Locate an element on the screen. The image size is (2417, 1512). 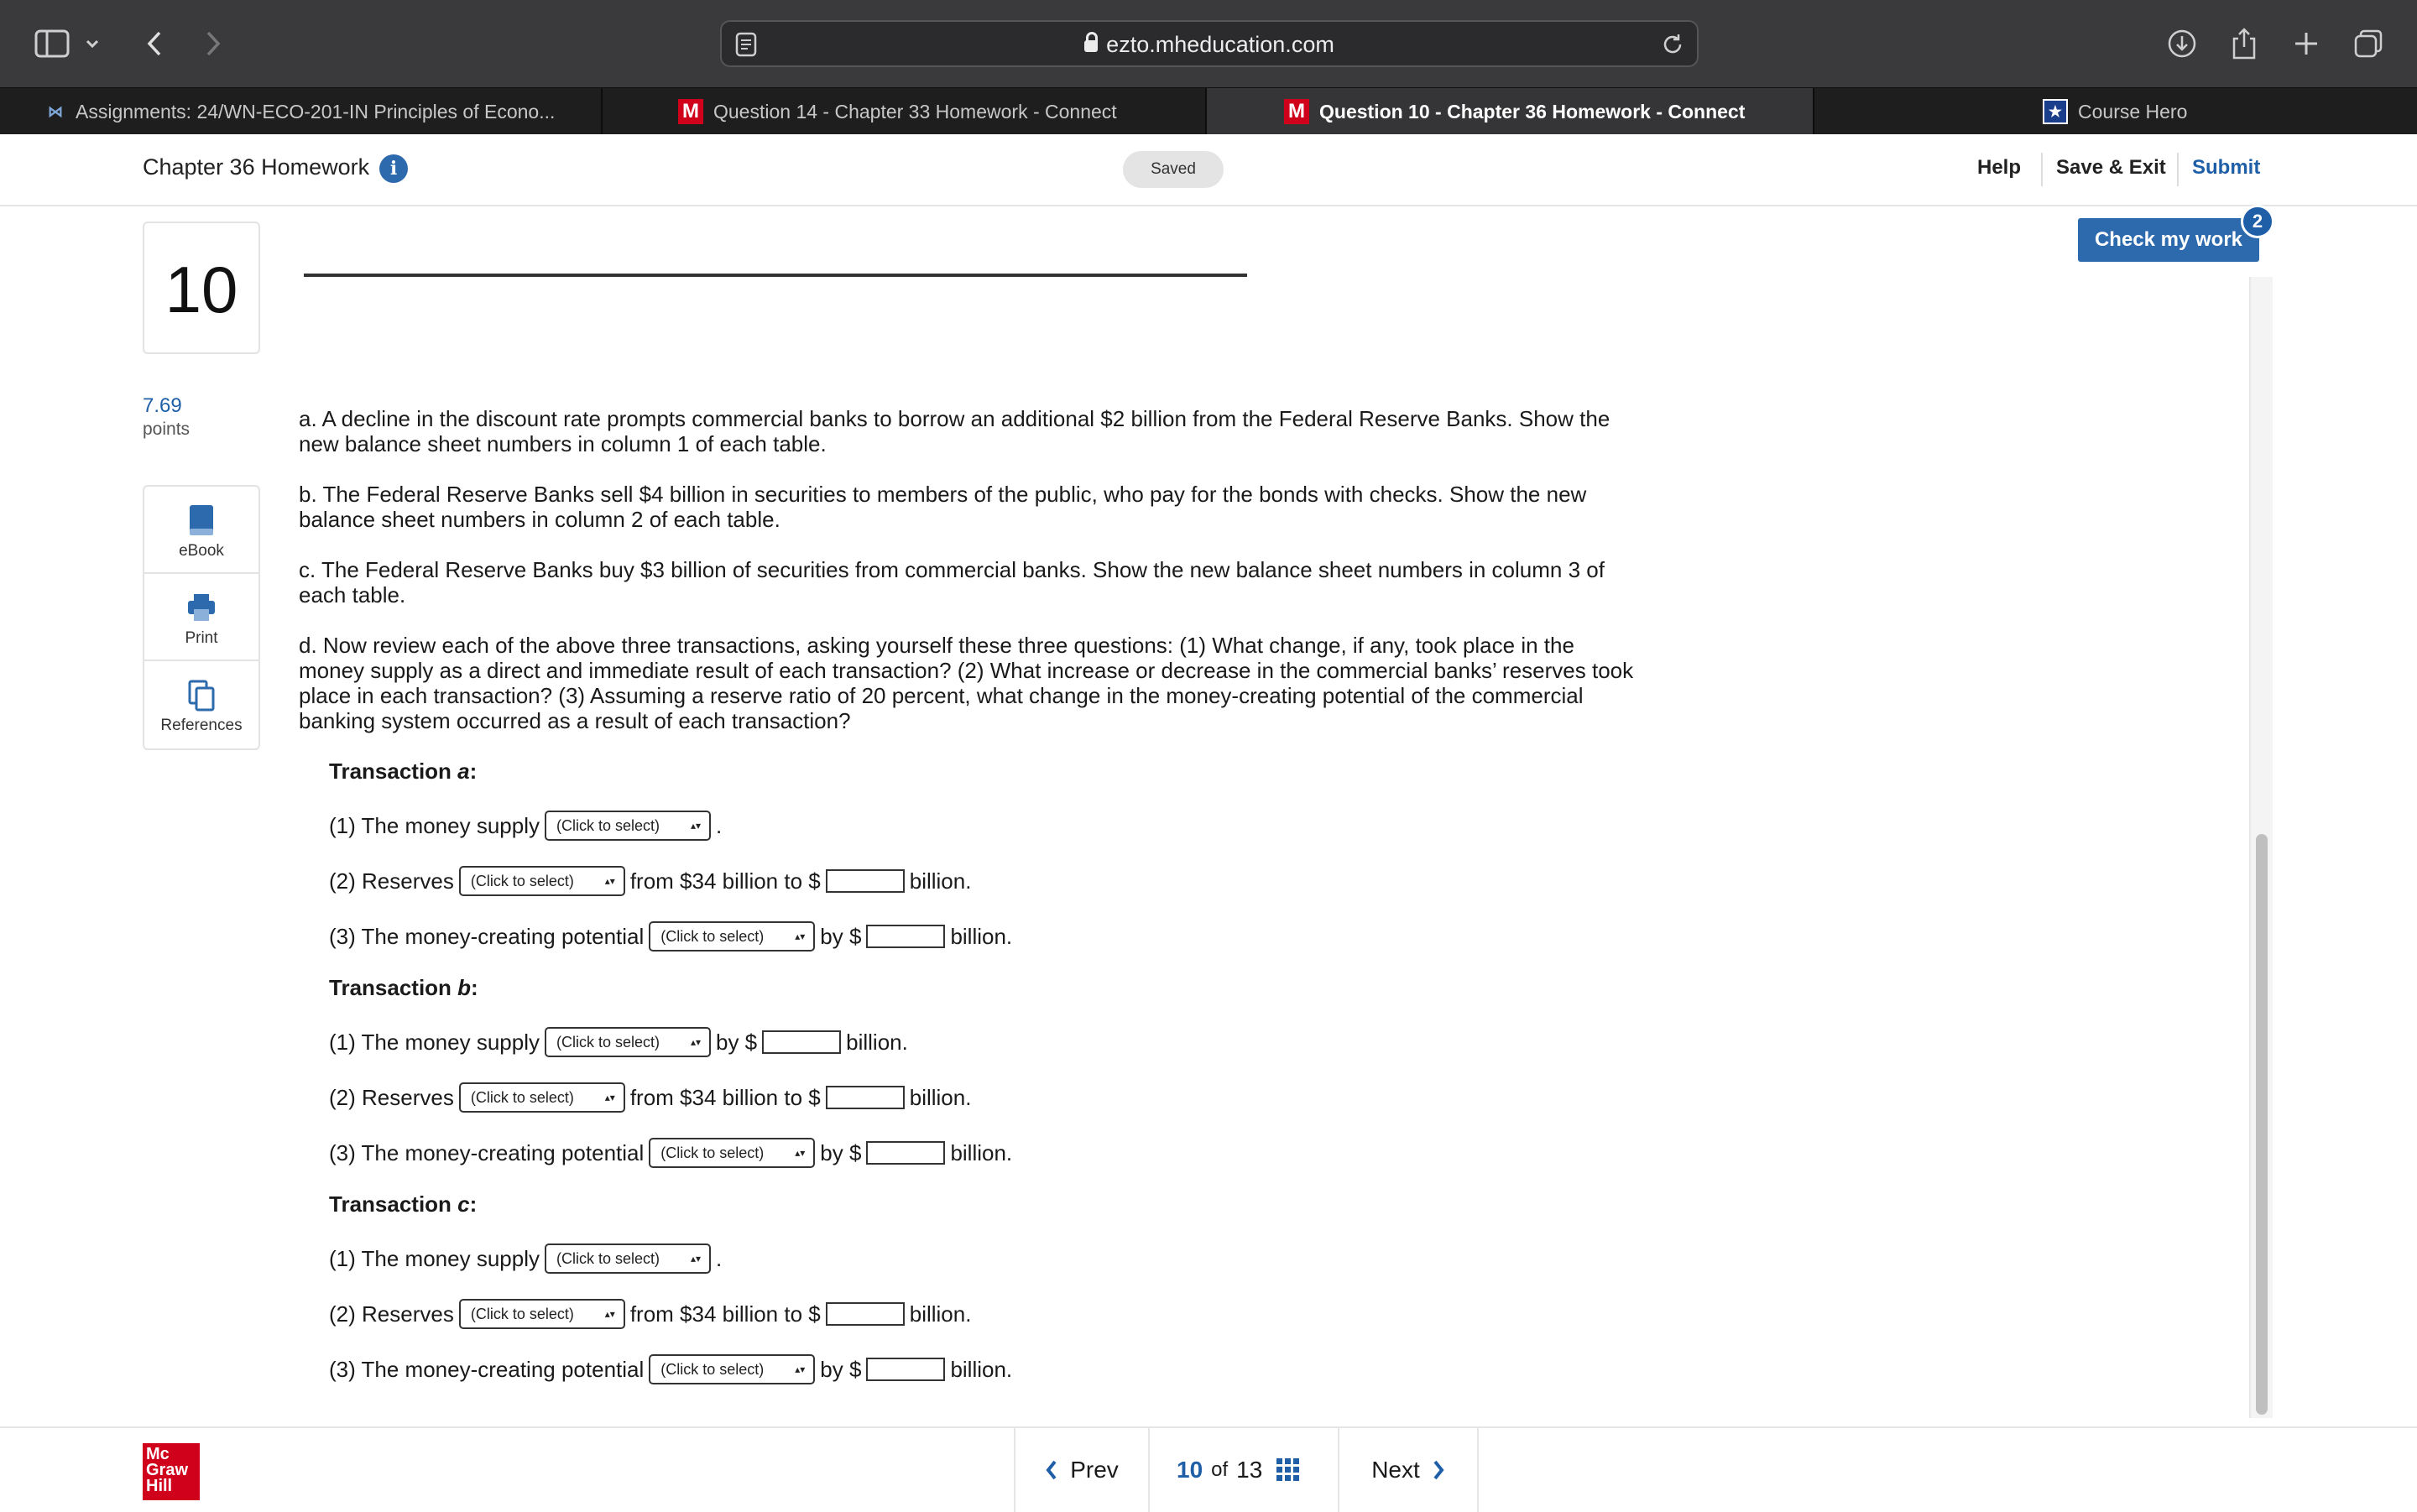
prev-button: Prev is located at coordinates (1081, 1470).